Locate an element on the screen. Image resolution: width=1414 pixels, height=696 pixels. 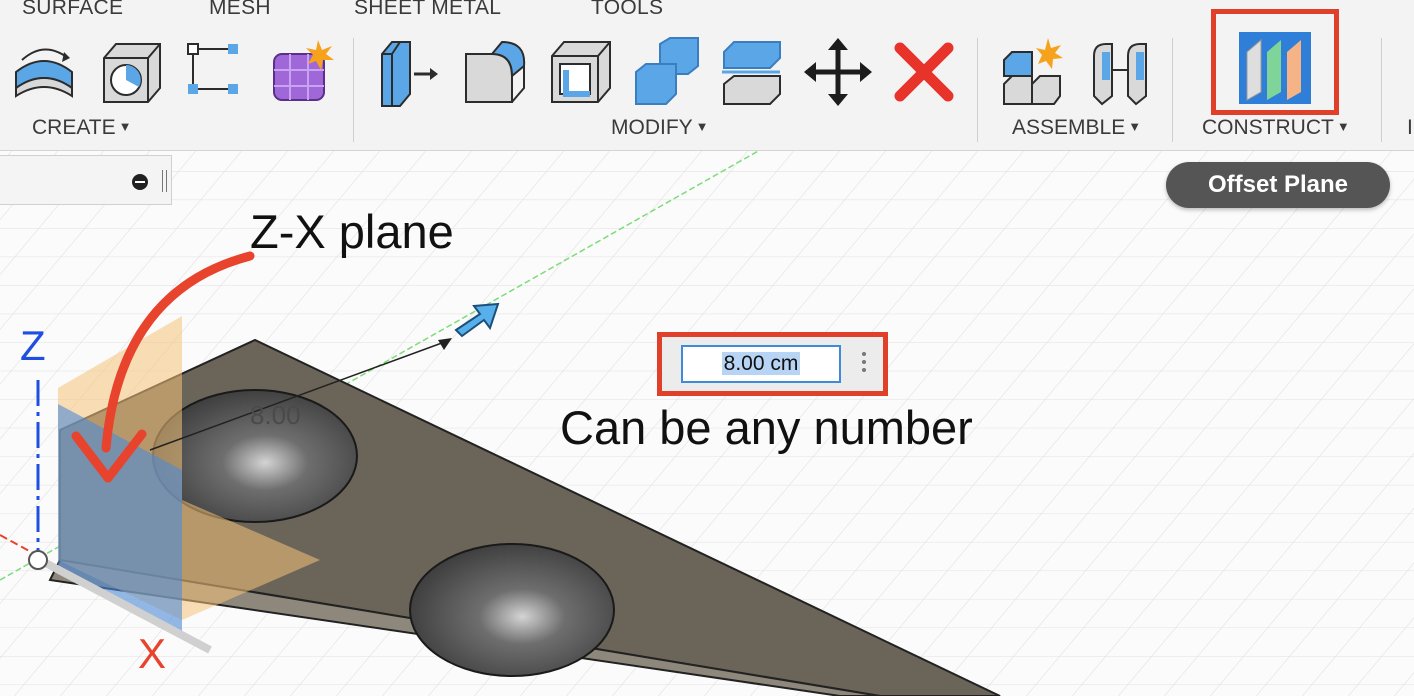
new-component-icon is located at coordinates (1034, 72).